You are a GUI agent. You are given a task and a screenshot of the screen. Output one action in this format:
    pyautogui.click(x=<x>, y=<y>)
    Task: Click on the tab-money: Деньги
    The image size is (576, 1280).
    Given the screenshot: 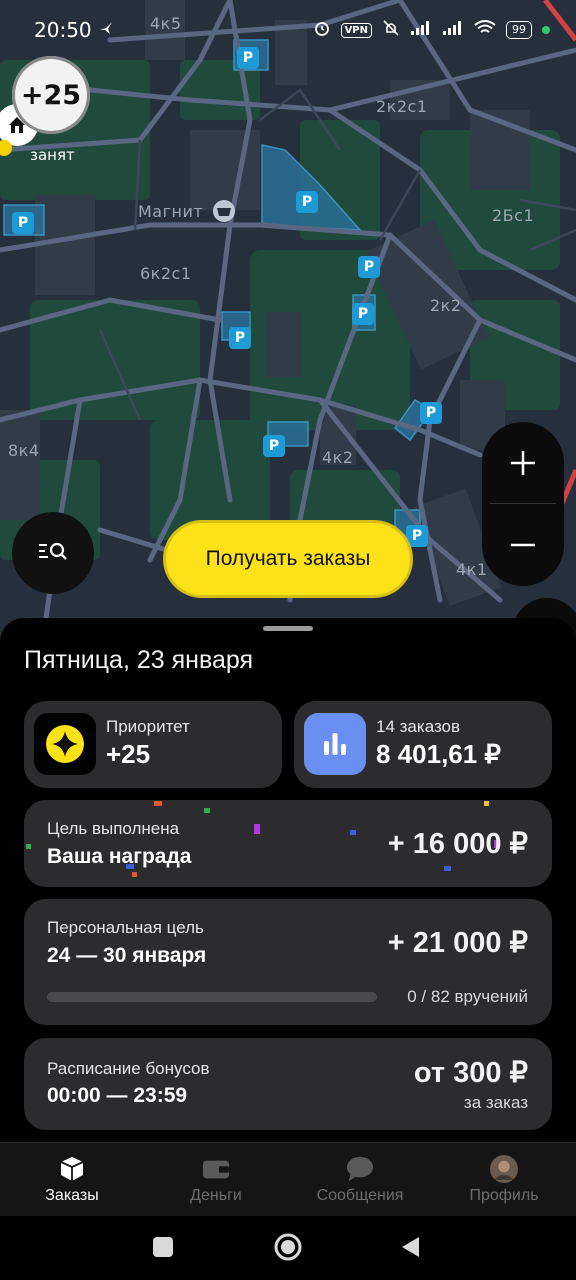 What is the action you would take?
    pyautogui.click(x=216, y=1180)
    